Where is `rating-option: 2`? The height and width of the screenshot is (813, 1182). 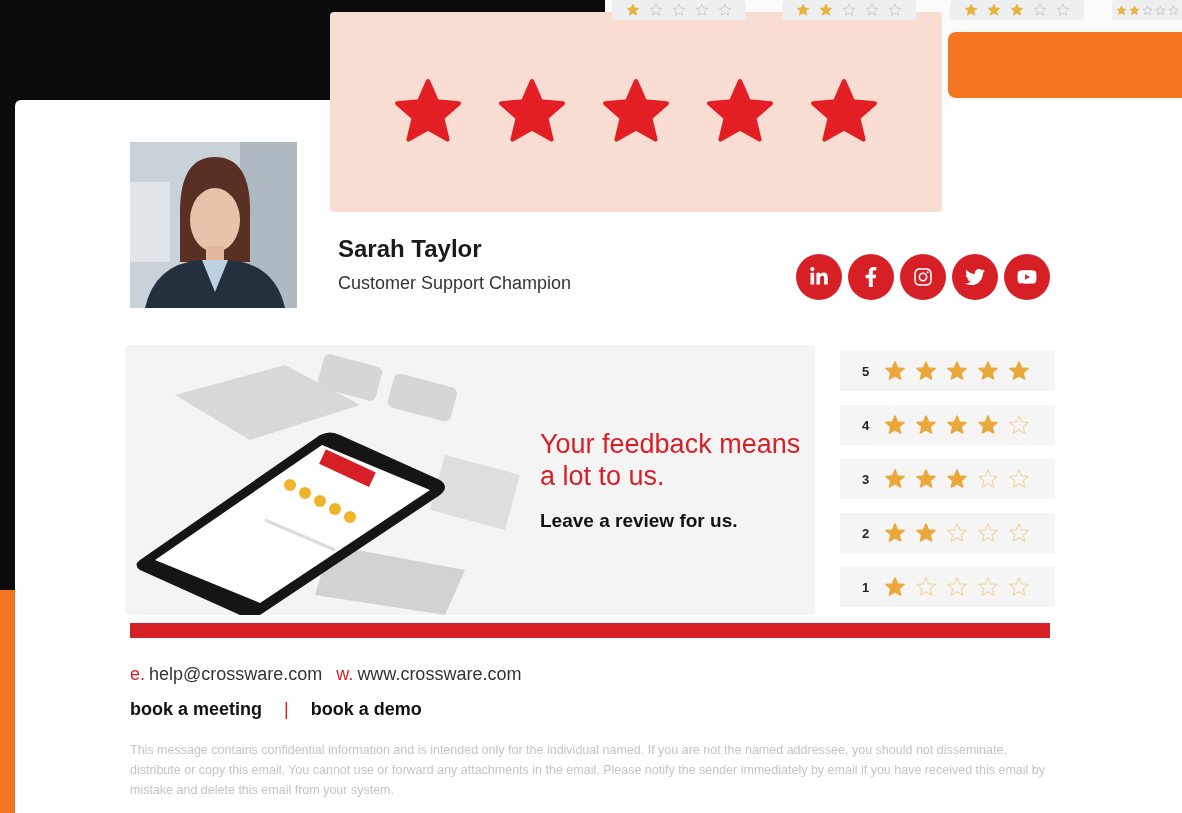
rating-option: 2 is located at coordinates (947, 533).